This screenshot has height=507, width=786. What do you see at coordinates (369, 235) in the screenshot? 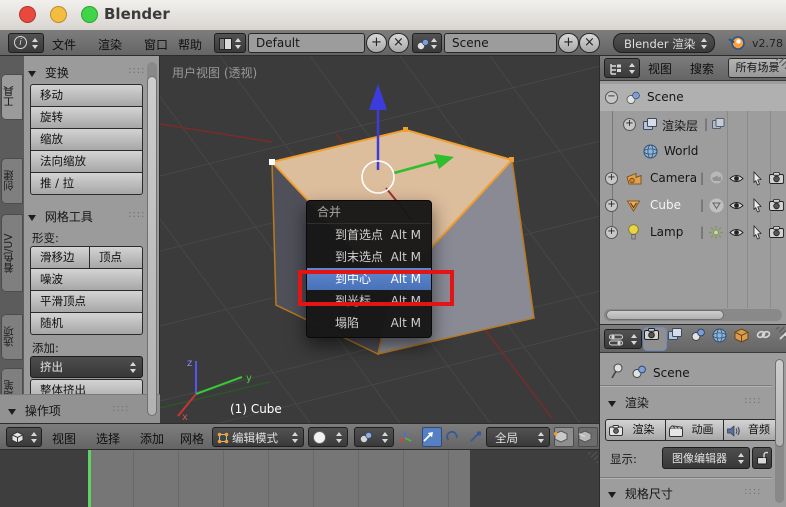
I see `menu-item-at-first: 到首选点 Alt M` at bounding box center [369, 235].